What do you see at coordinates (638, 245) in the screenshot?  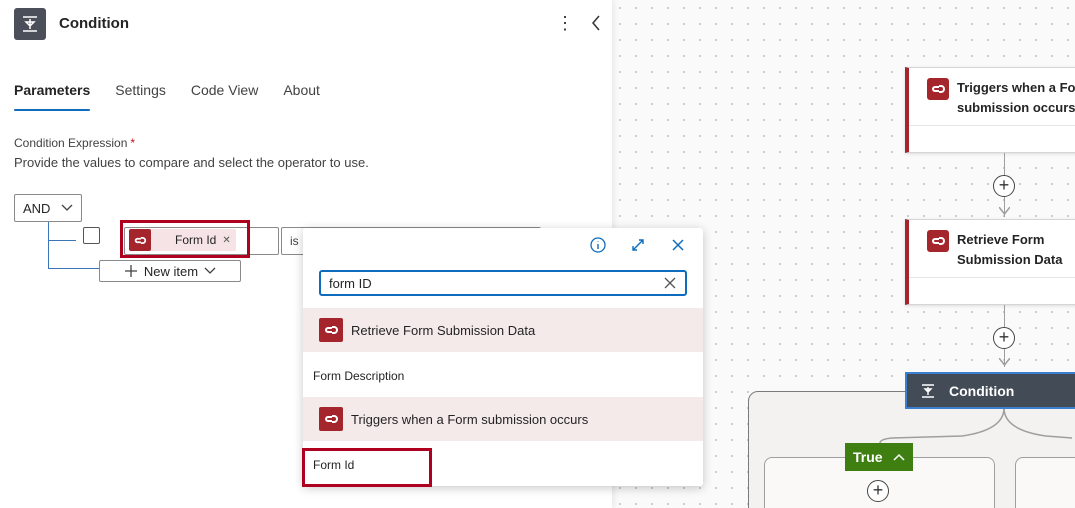 I see `expand-icon` at bounding box center [638, 245].